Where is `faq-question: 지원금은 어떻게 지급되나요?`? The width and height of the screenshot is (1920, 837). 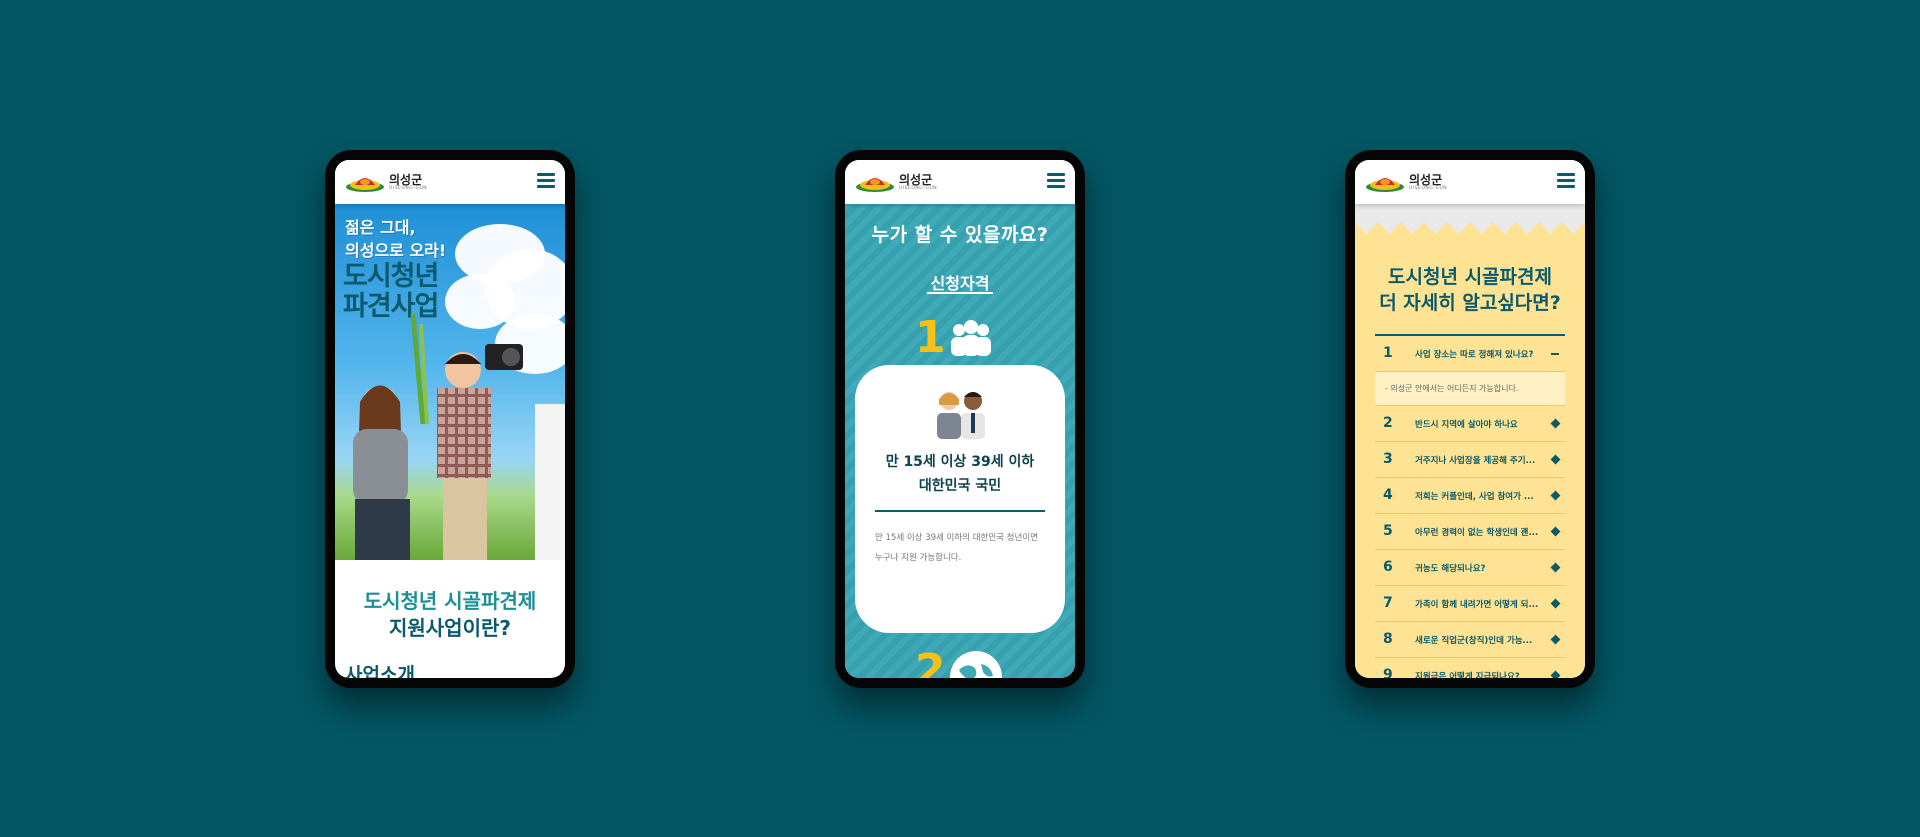
faq-question: 지원금은 어떻게 지급되나요? is located at coordinates (1467, 675).